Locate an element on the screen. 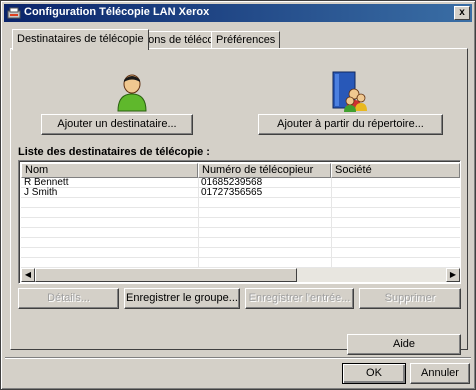  column-header-company: Société is located at coordinates (395, 170).